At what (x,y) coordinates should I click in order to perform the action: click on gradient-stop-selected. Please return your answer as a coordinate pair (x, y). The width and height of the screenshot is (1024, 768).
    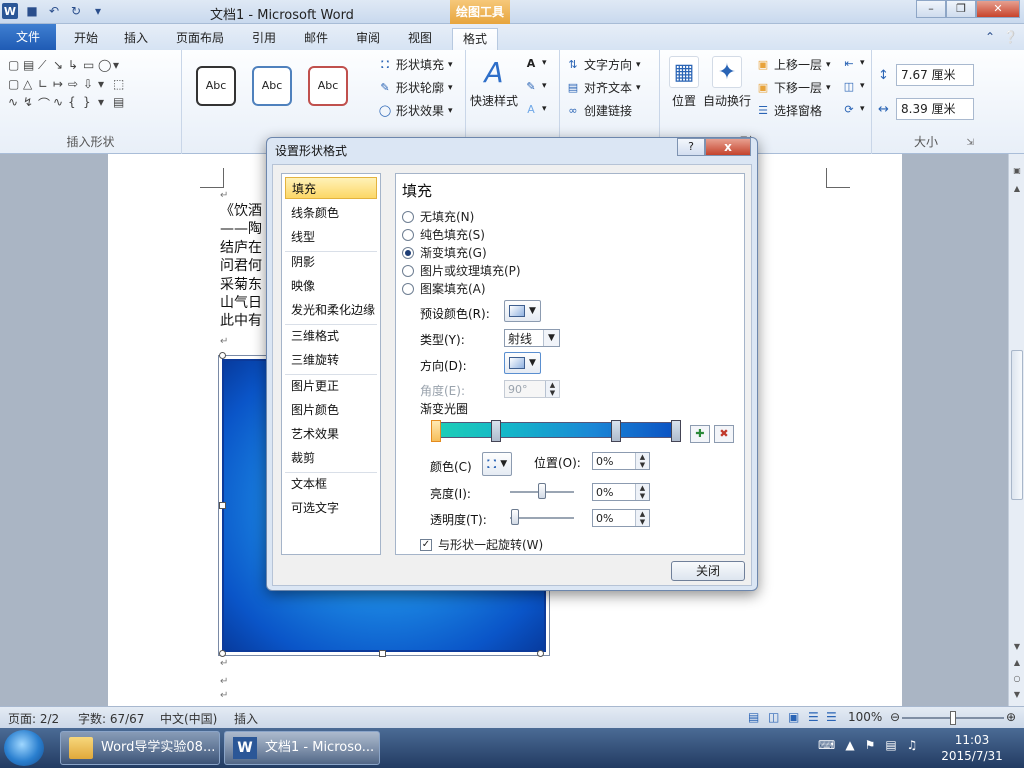
    Looking at the image, I should click on (436, 431).